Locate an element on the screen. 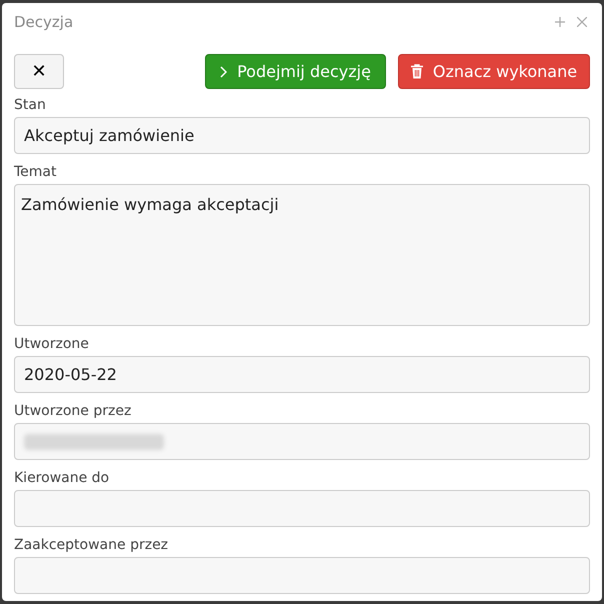 Image resolution: width=604 pixels, height=604 pixels. input-field: 2020-05-22 is located at coordinates (302, 374).